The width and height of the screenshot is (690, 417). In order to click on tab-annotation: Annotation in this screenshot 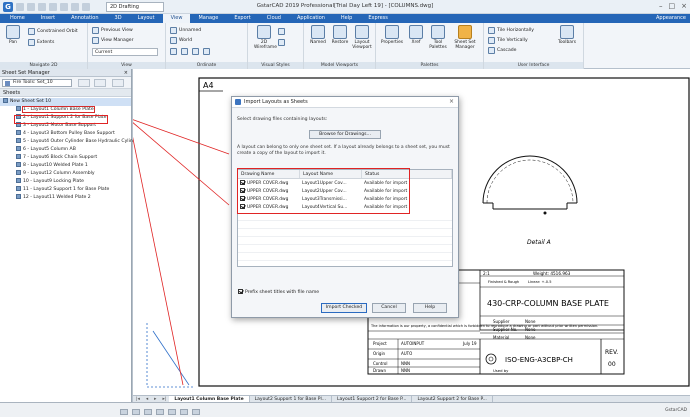, I will do `click(84, 18)`.